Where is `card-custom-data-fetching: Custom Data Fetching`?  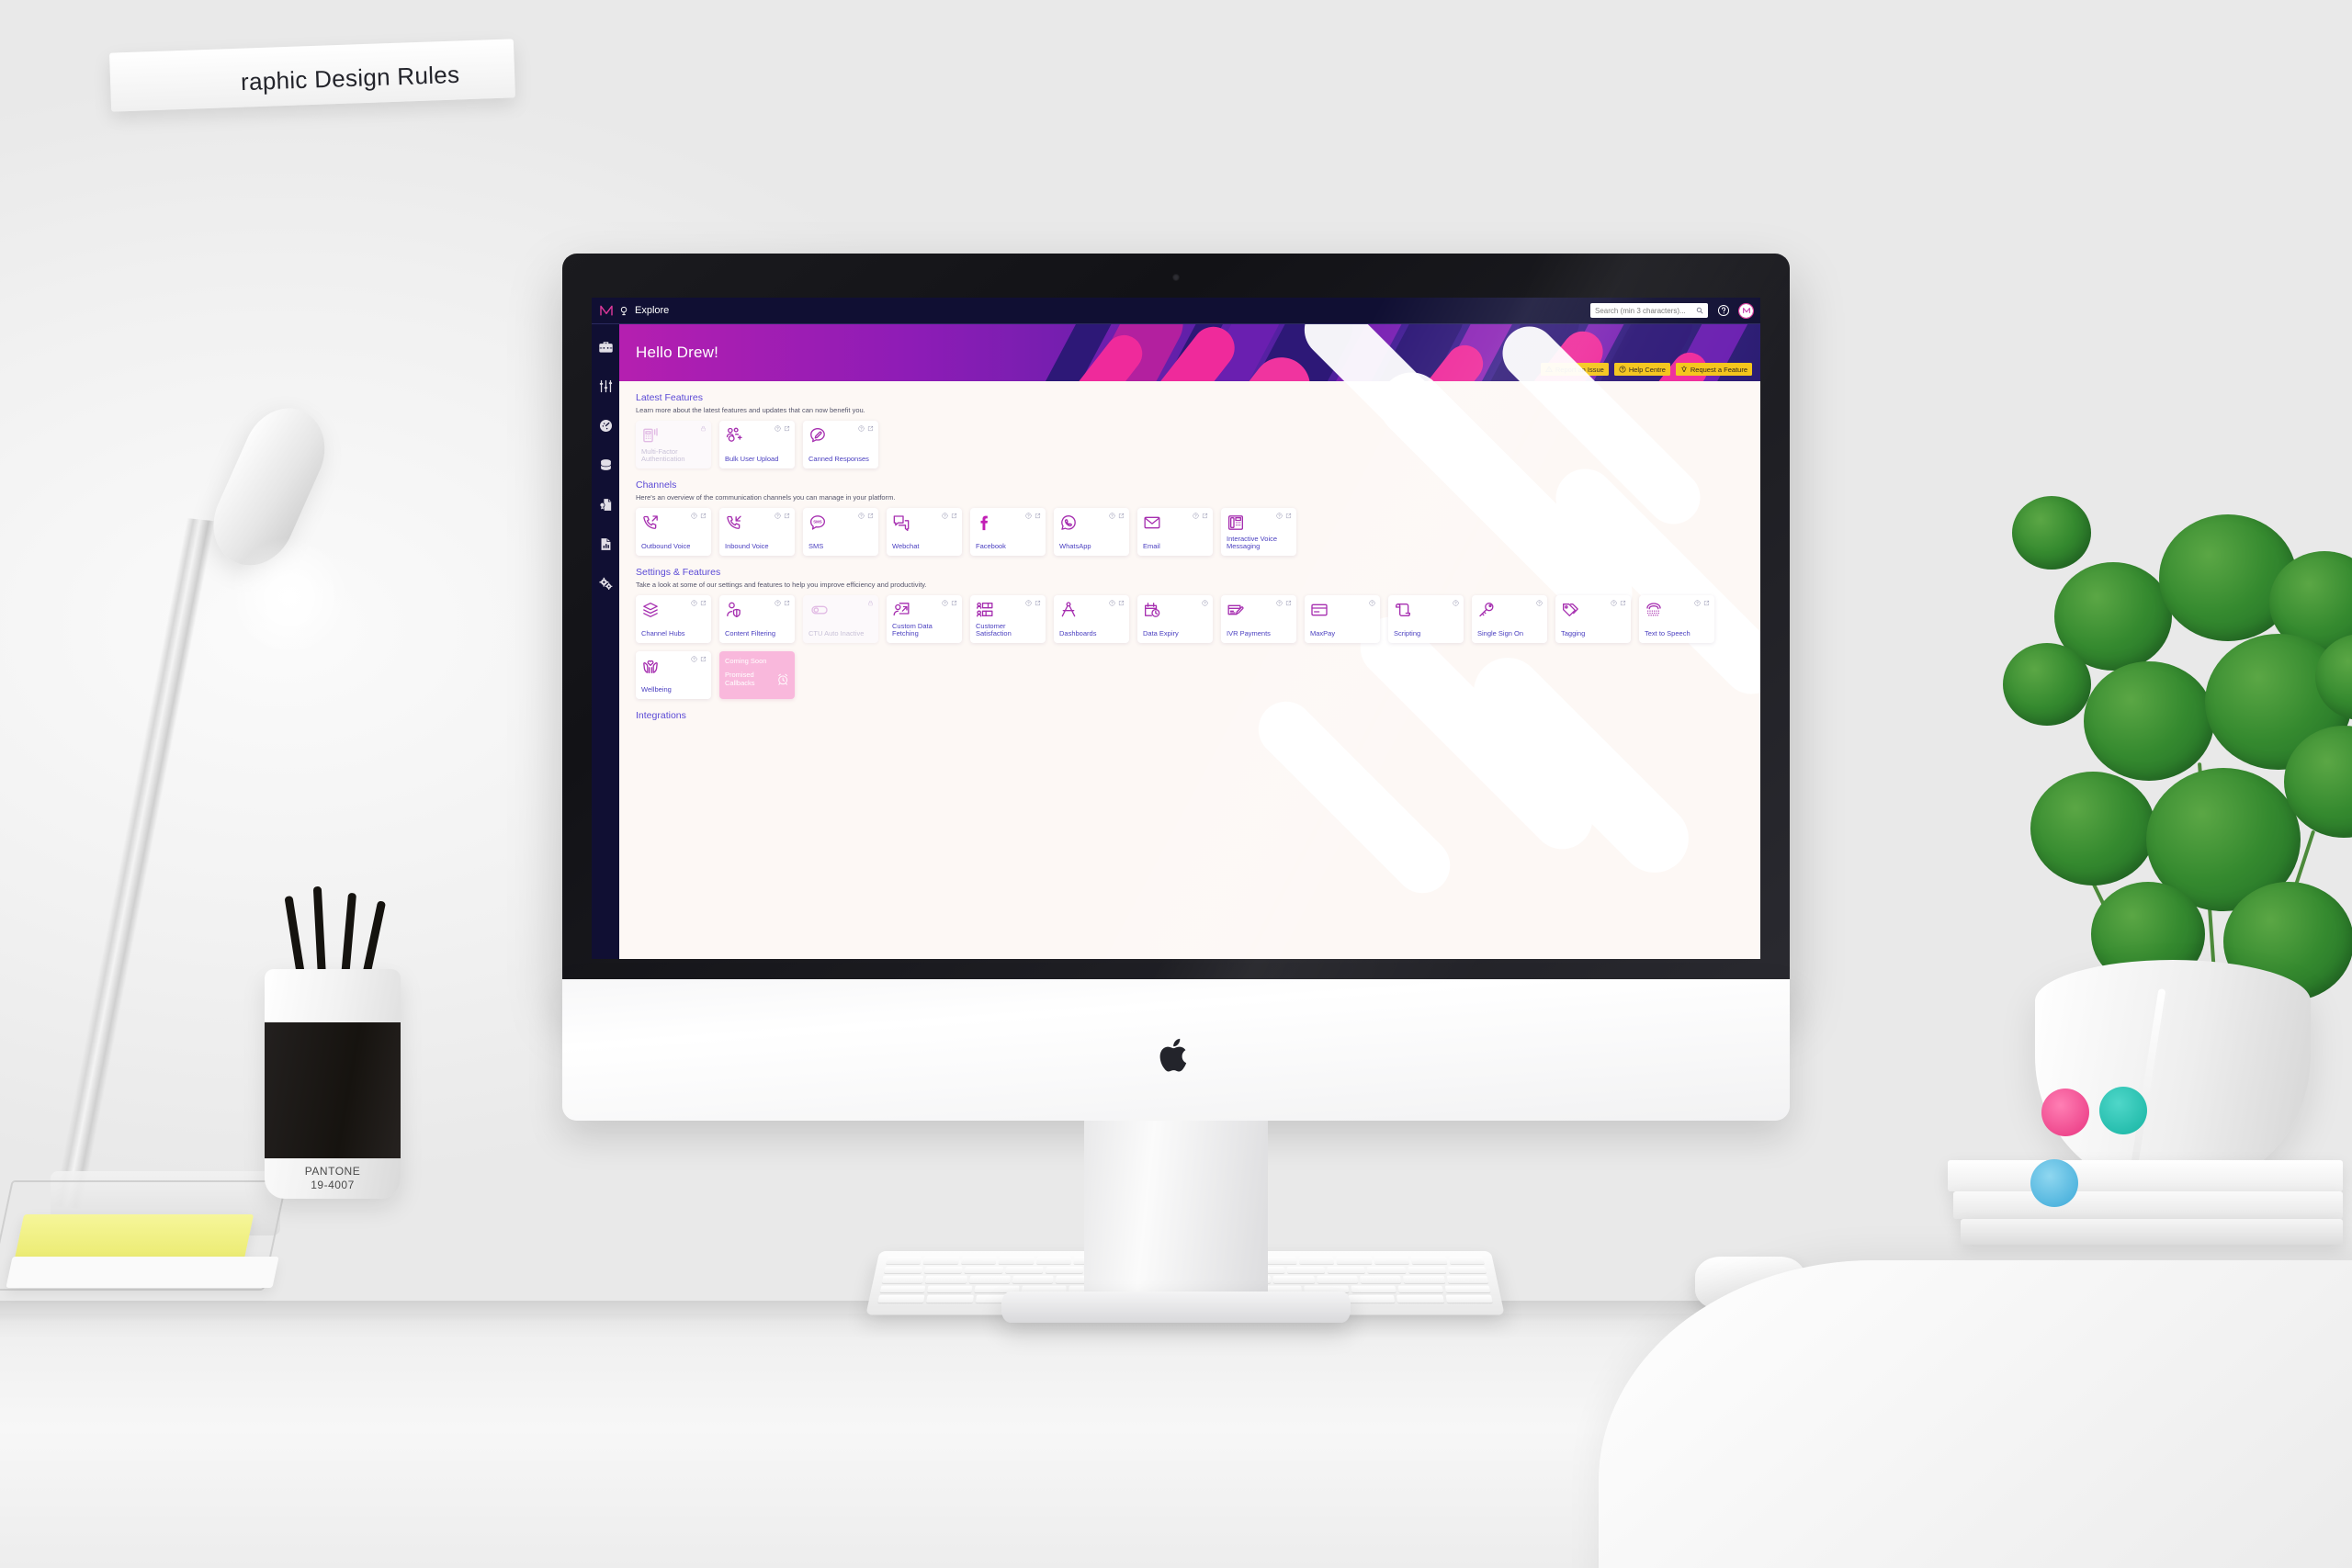 card-custom-data-fetching: Custom Data Fetching is located at coordinates (924, 619).